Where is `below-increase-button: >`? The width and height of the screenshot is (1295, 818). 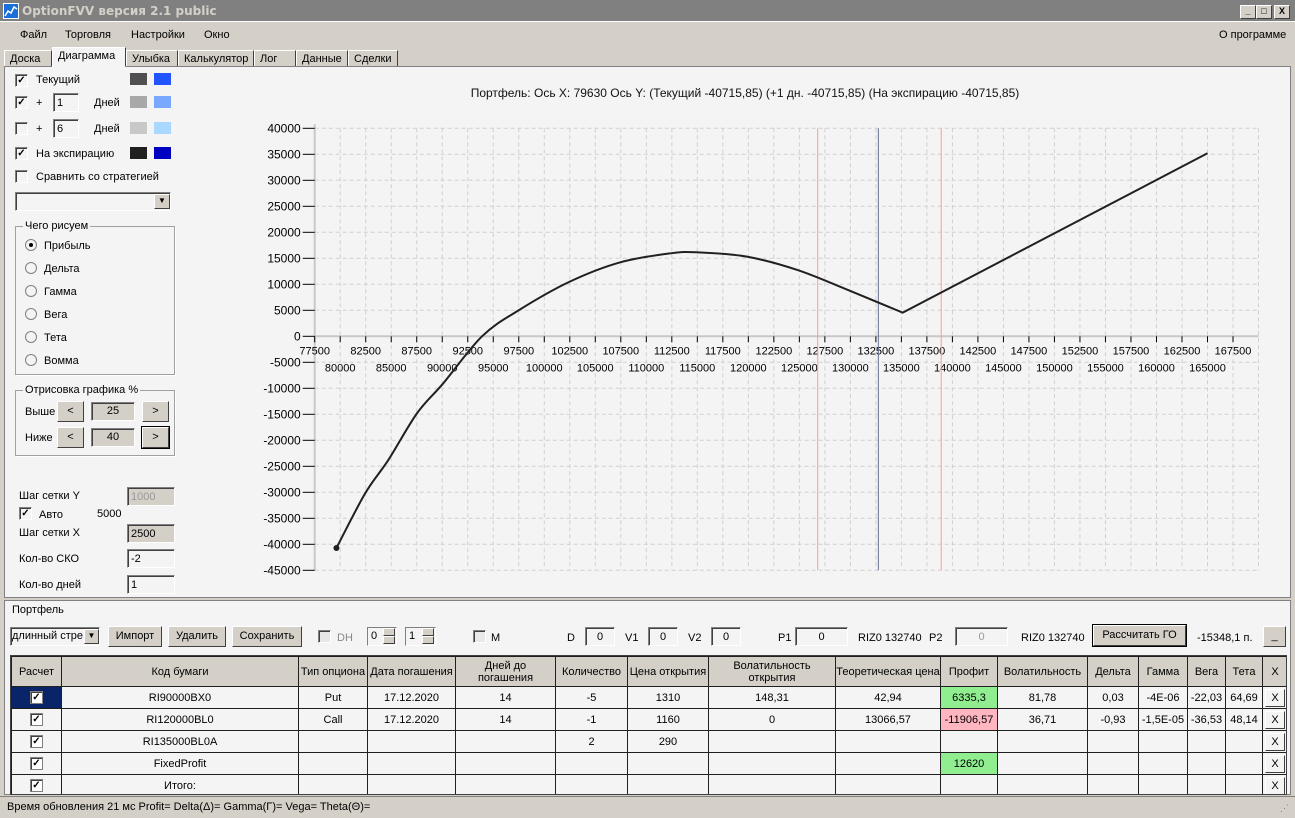
below-increase-button: > is located at coordinates (155, 437).